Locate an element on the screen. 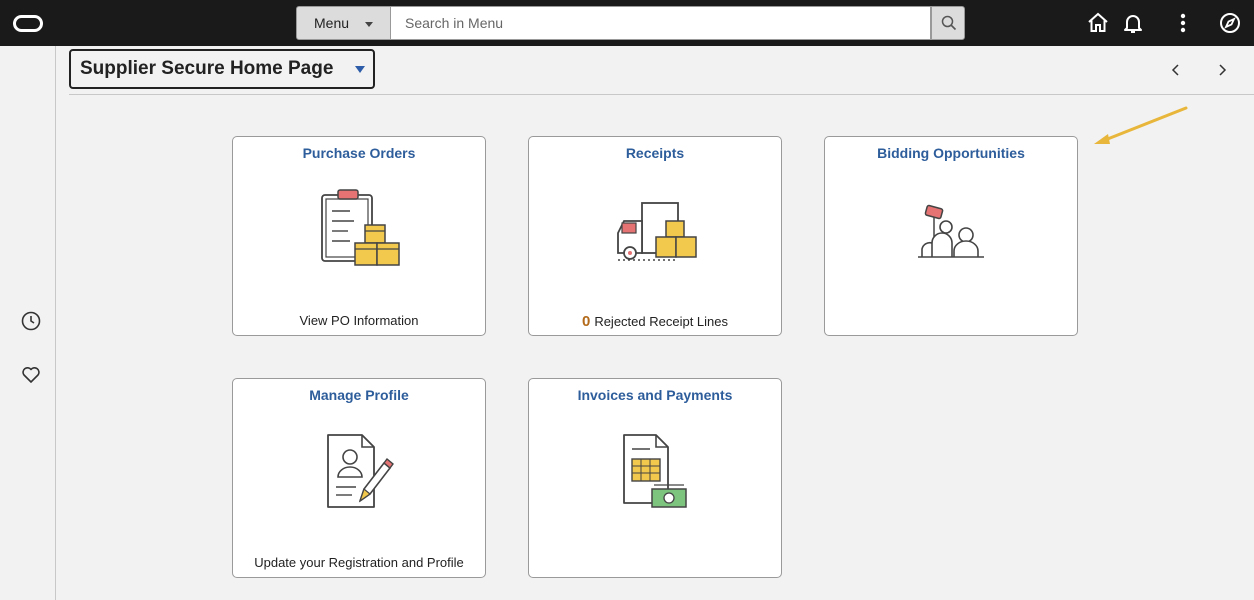 This screenshot has height=600, width=1254. menu-button: Menu is located at coordinates (343, 23).